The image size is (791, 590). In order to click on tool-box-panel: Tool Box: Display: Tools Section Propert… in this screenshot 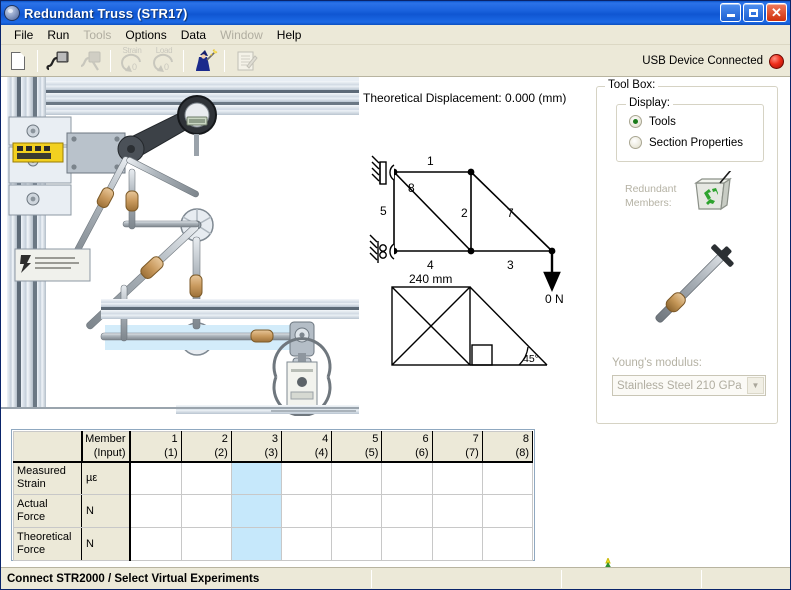, I will do `click(687, 251)`.